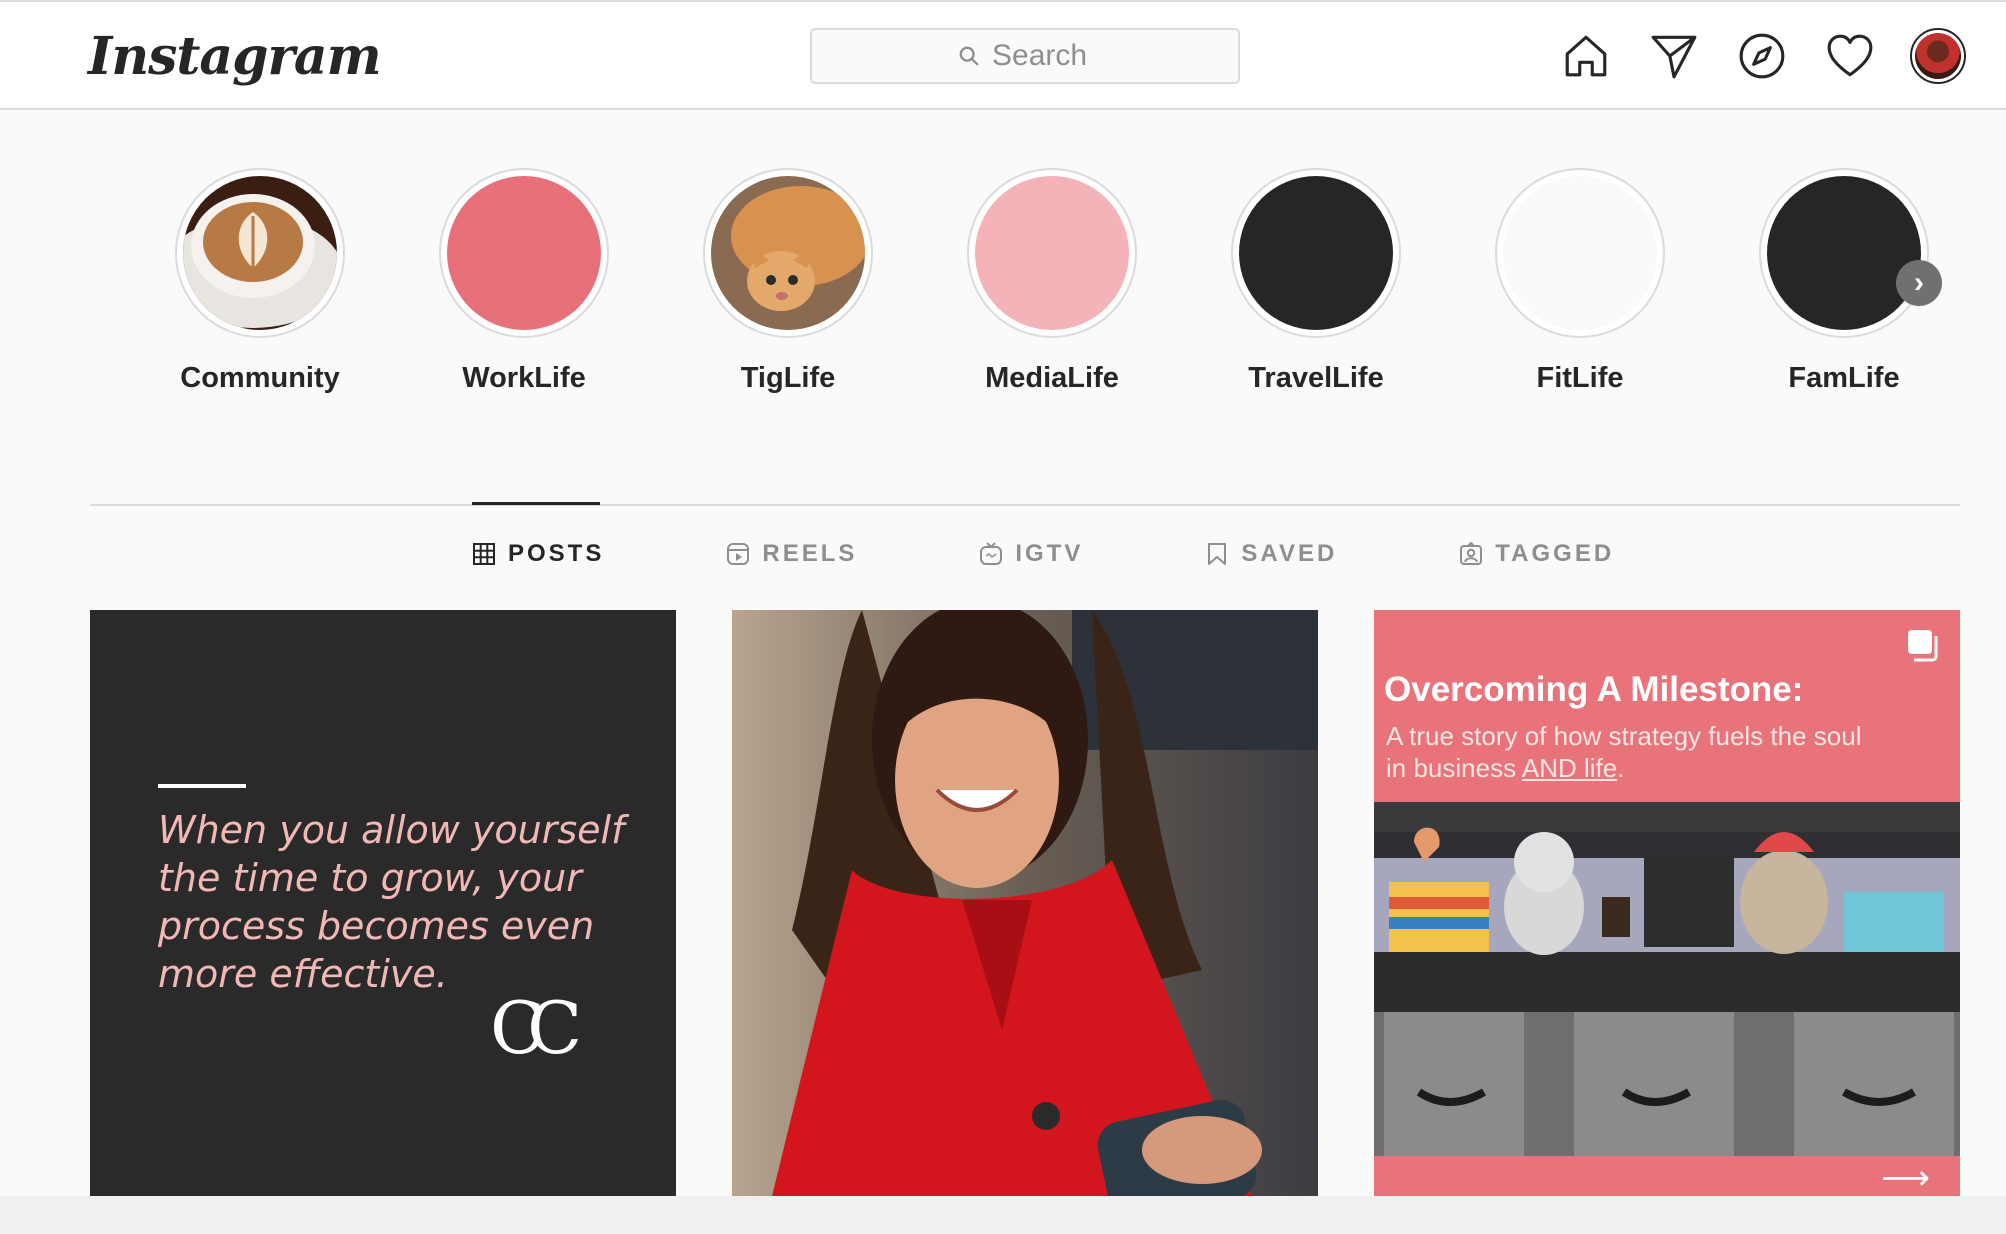  I want to click on highlight-community: Community, so click(260, 281).